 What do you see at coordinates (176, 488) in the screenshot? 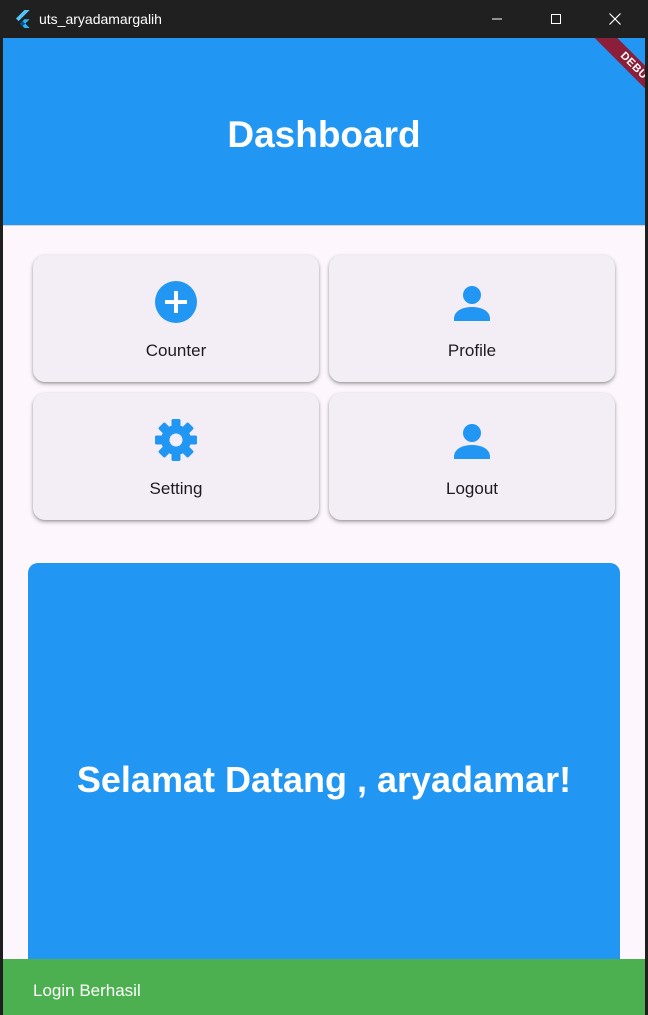
I see `setting-card-label: Setting` at bounding box center [176, 488].